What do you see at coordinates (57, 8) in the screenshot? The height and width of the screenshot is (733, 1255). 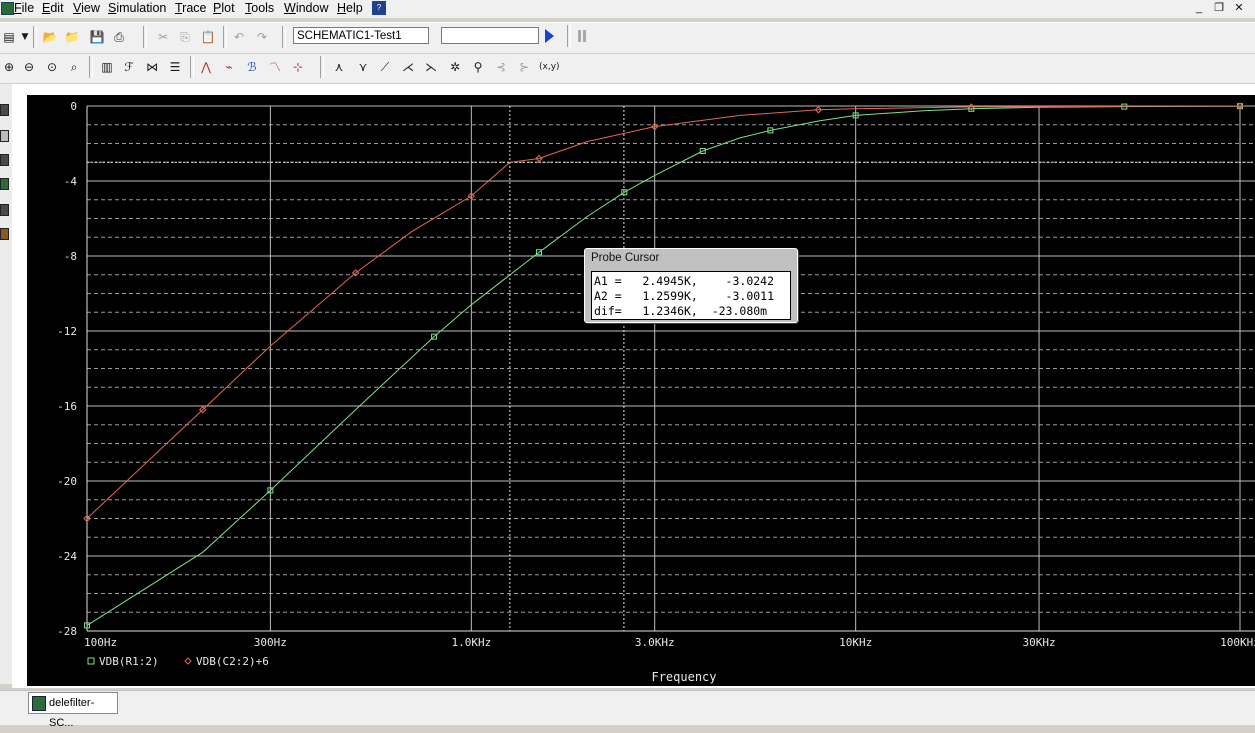 I see `menu-label: dit` at bounding box center [57, 8].